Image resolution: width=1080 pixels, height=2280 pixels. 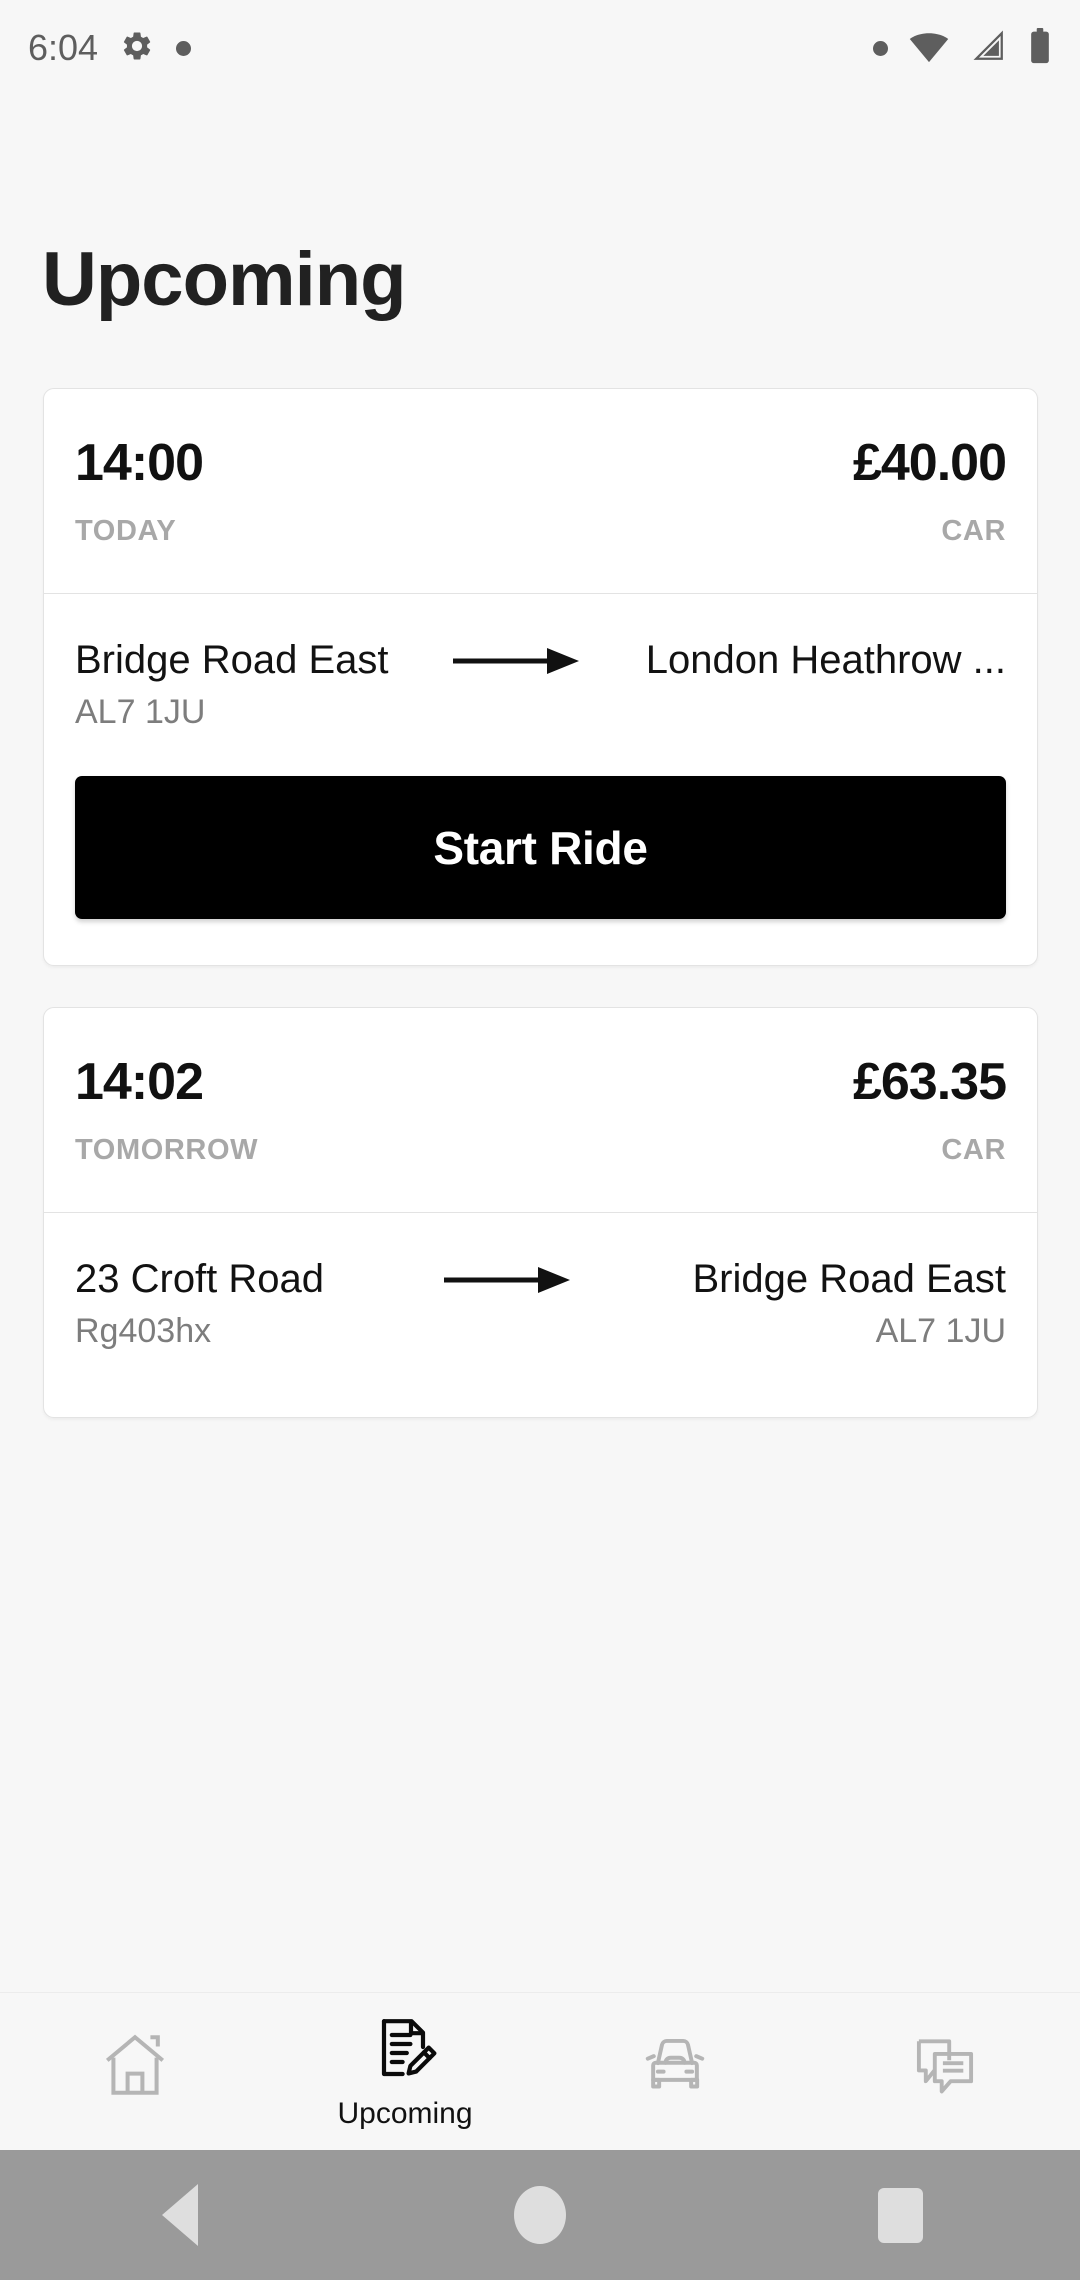 I want to click on ride-card-header: 14:02 £63.35 TOMORROW CAR, so click(x=540, y=1110).